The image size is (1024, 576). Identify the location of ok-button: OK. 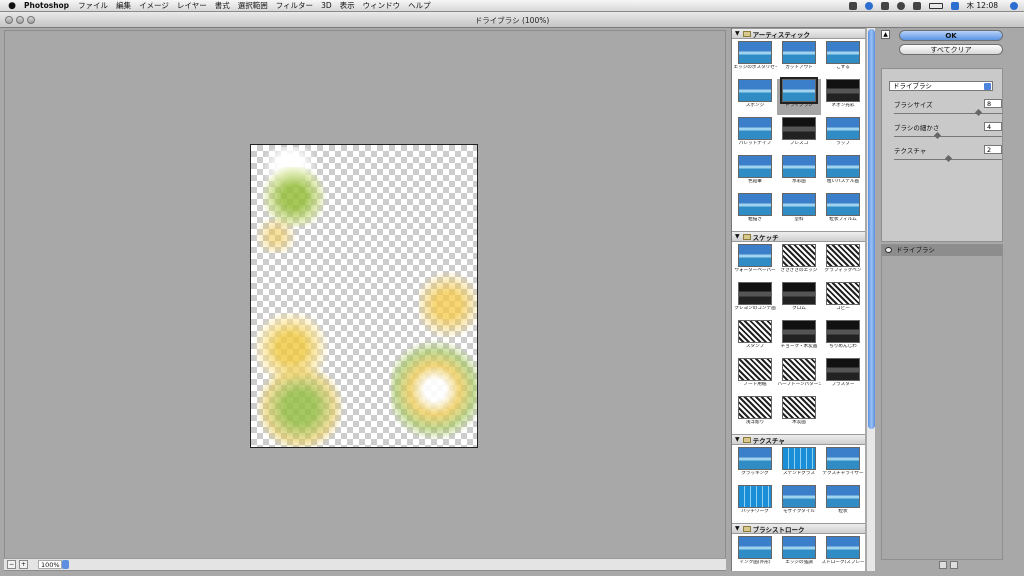
(951, 35).